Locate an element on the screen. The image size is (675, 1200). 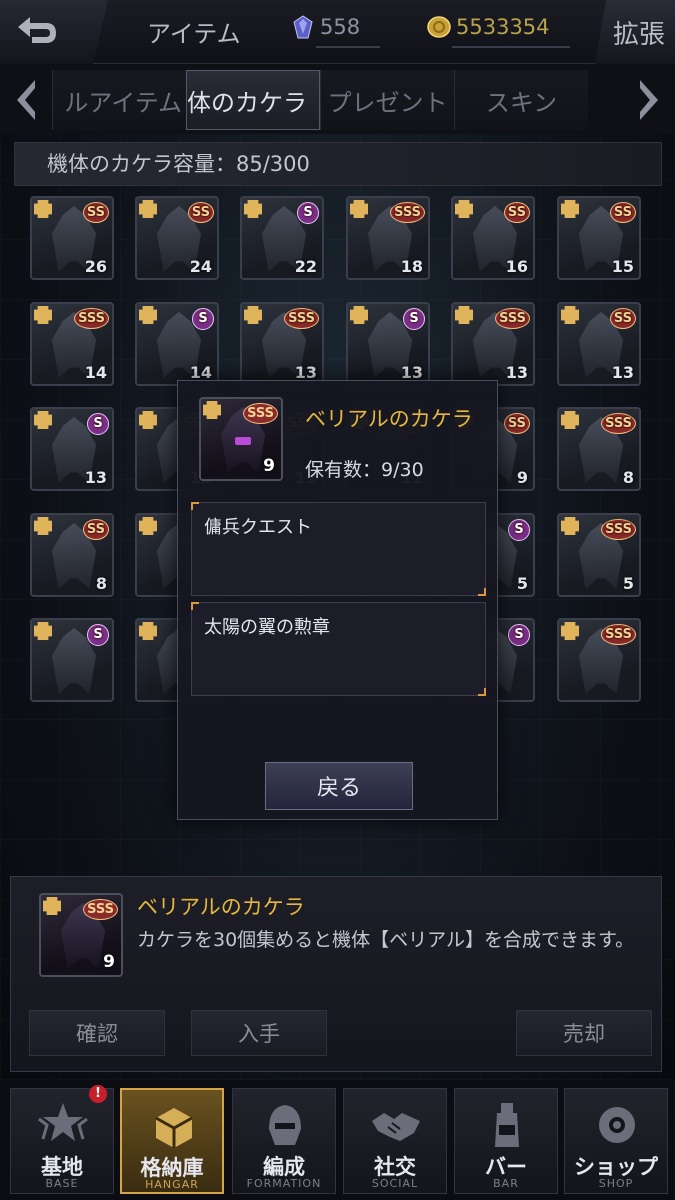
fragment-item: S 22 is located at coordinates (282, 238).